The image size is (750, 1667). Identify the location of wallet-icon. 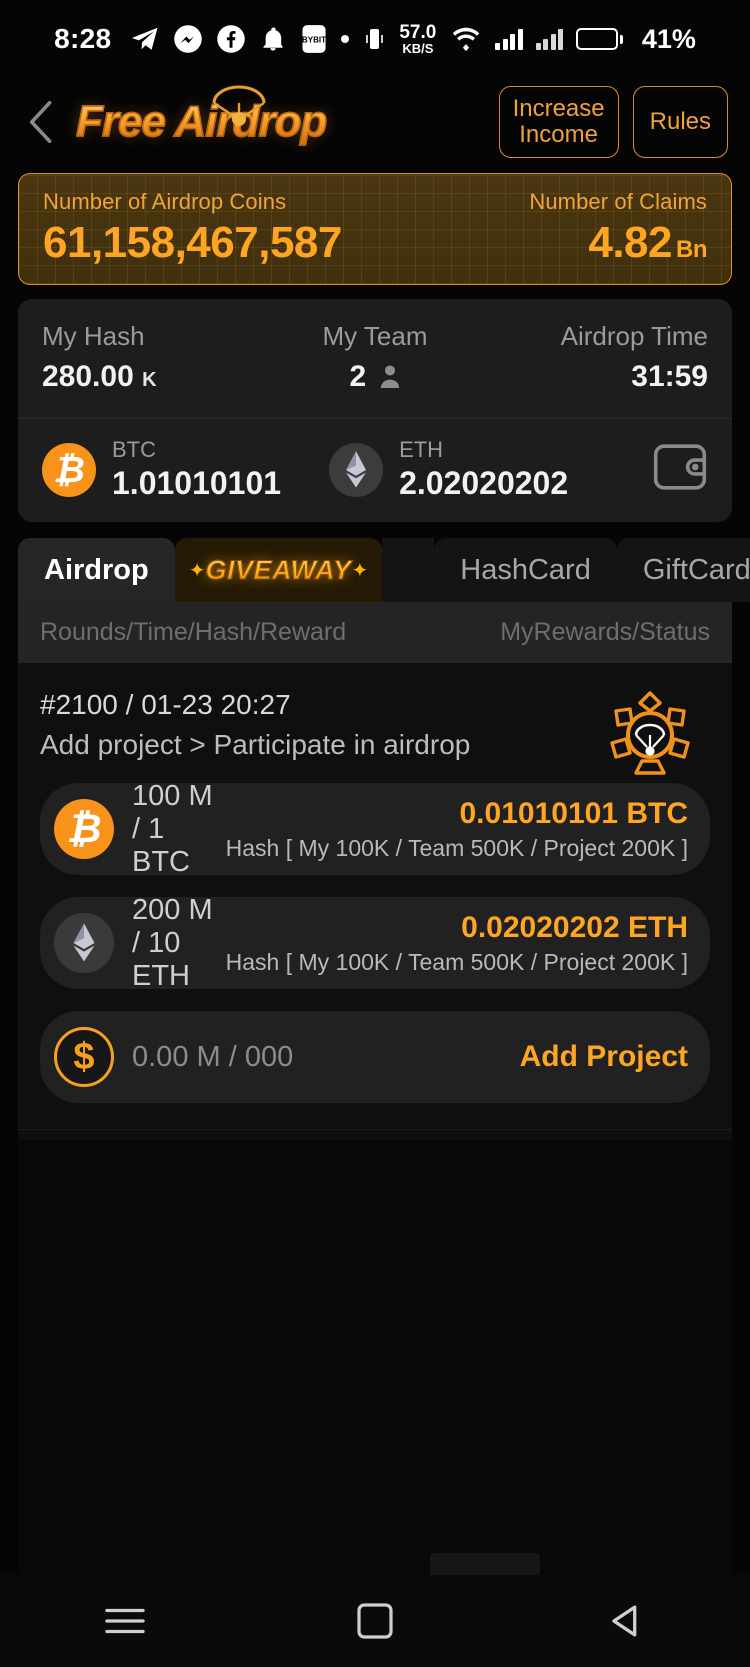
(680, 467).